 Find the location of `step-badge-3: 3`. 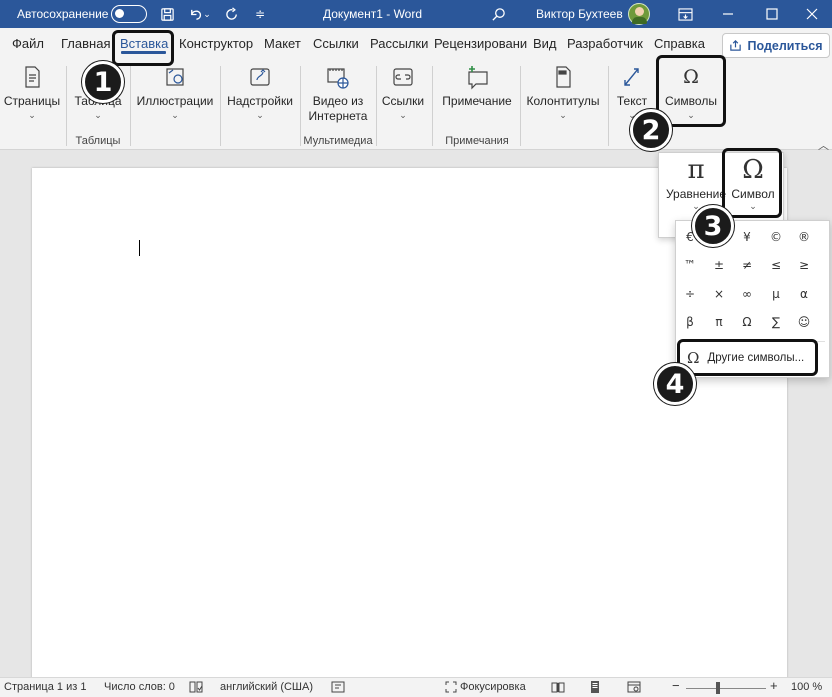

step-badge-3: 3 is located at coordinates (713, 226).